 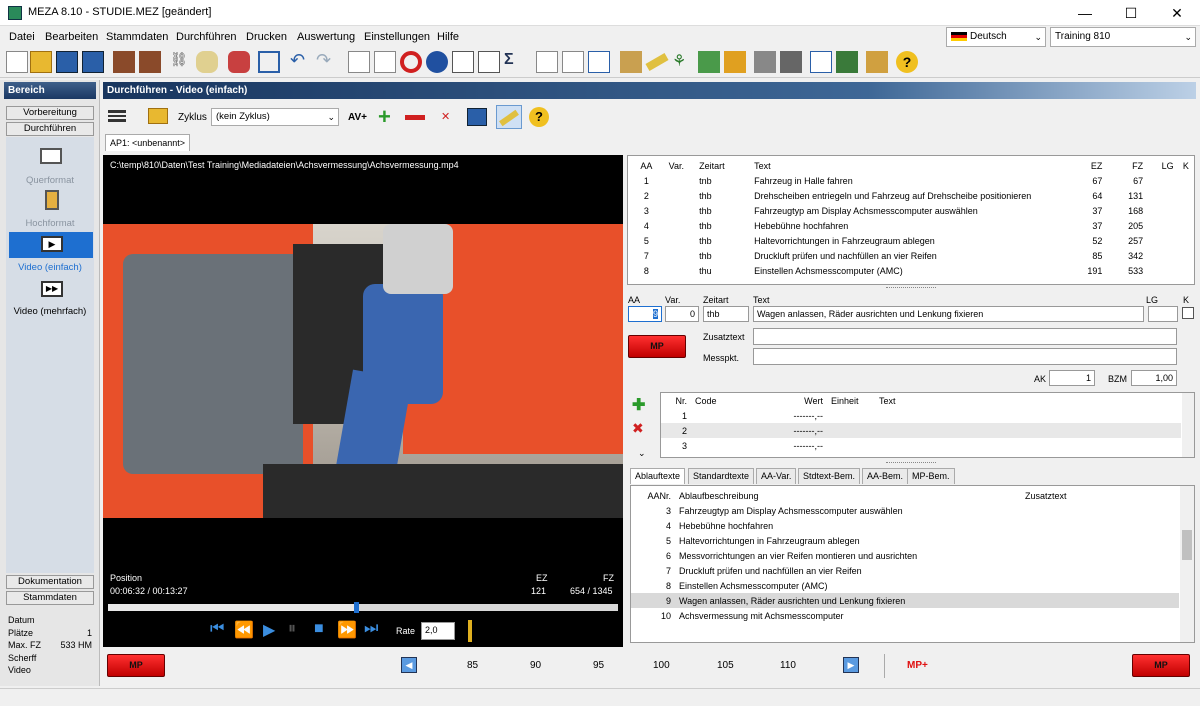 What do you see at coordinates (244, 630) in the screenshot?
I see `rewind-icon: ⏪` at bounding box center [244, 630].